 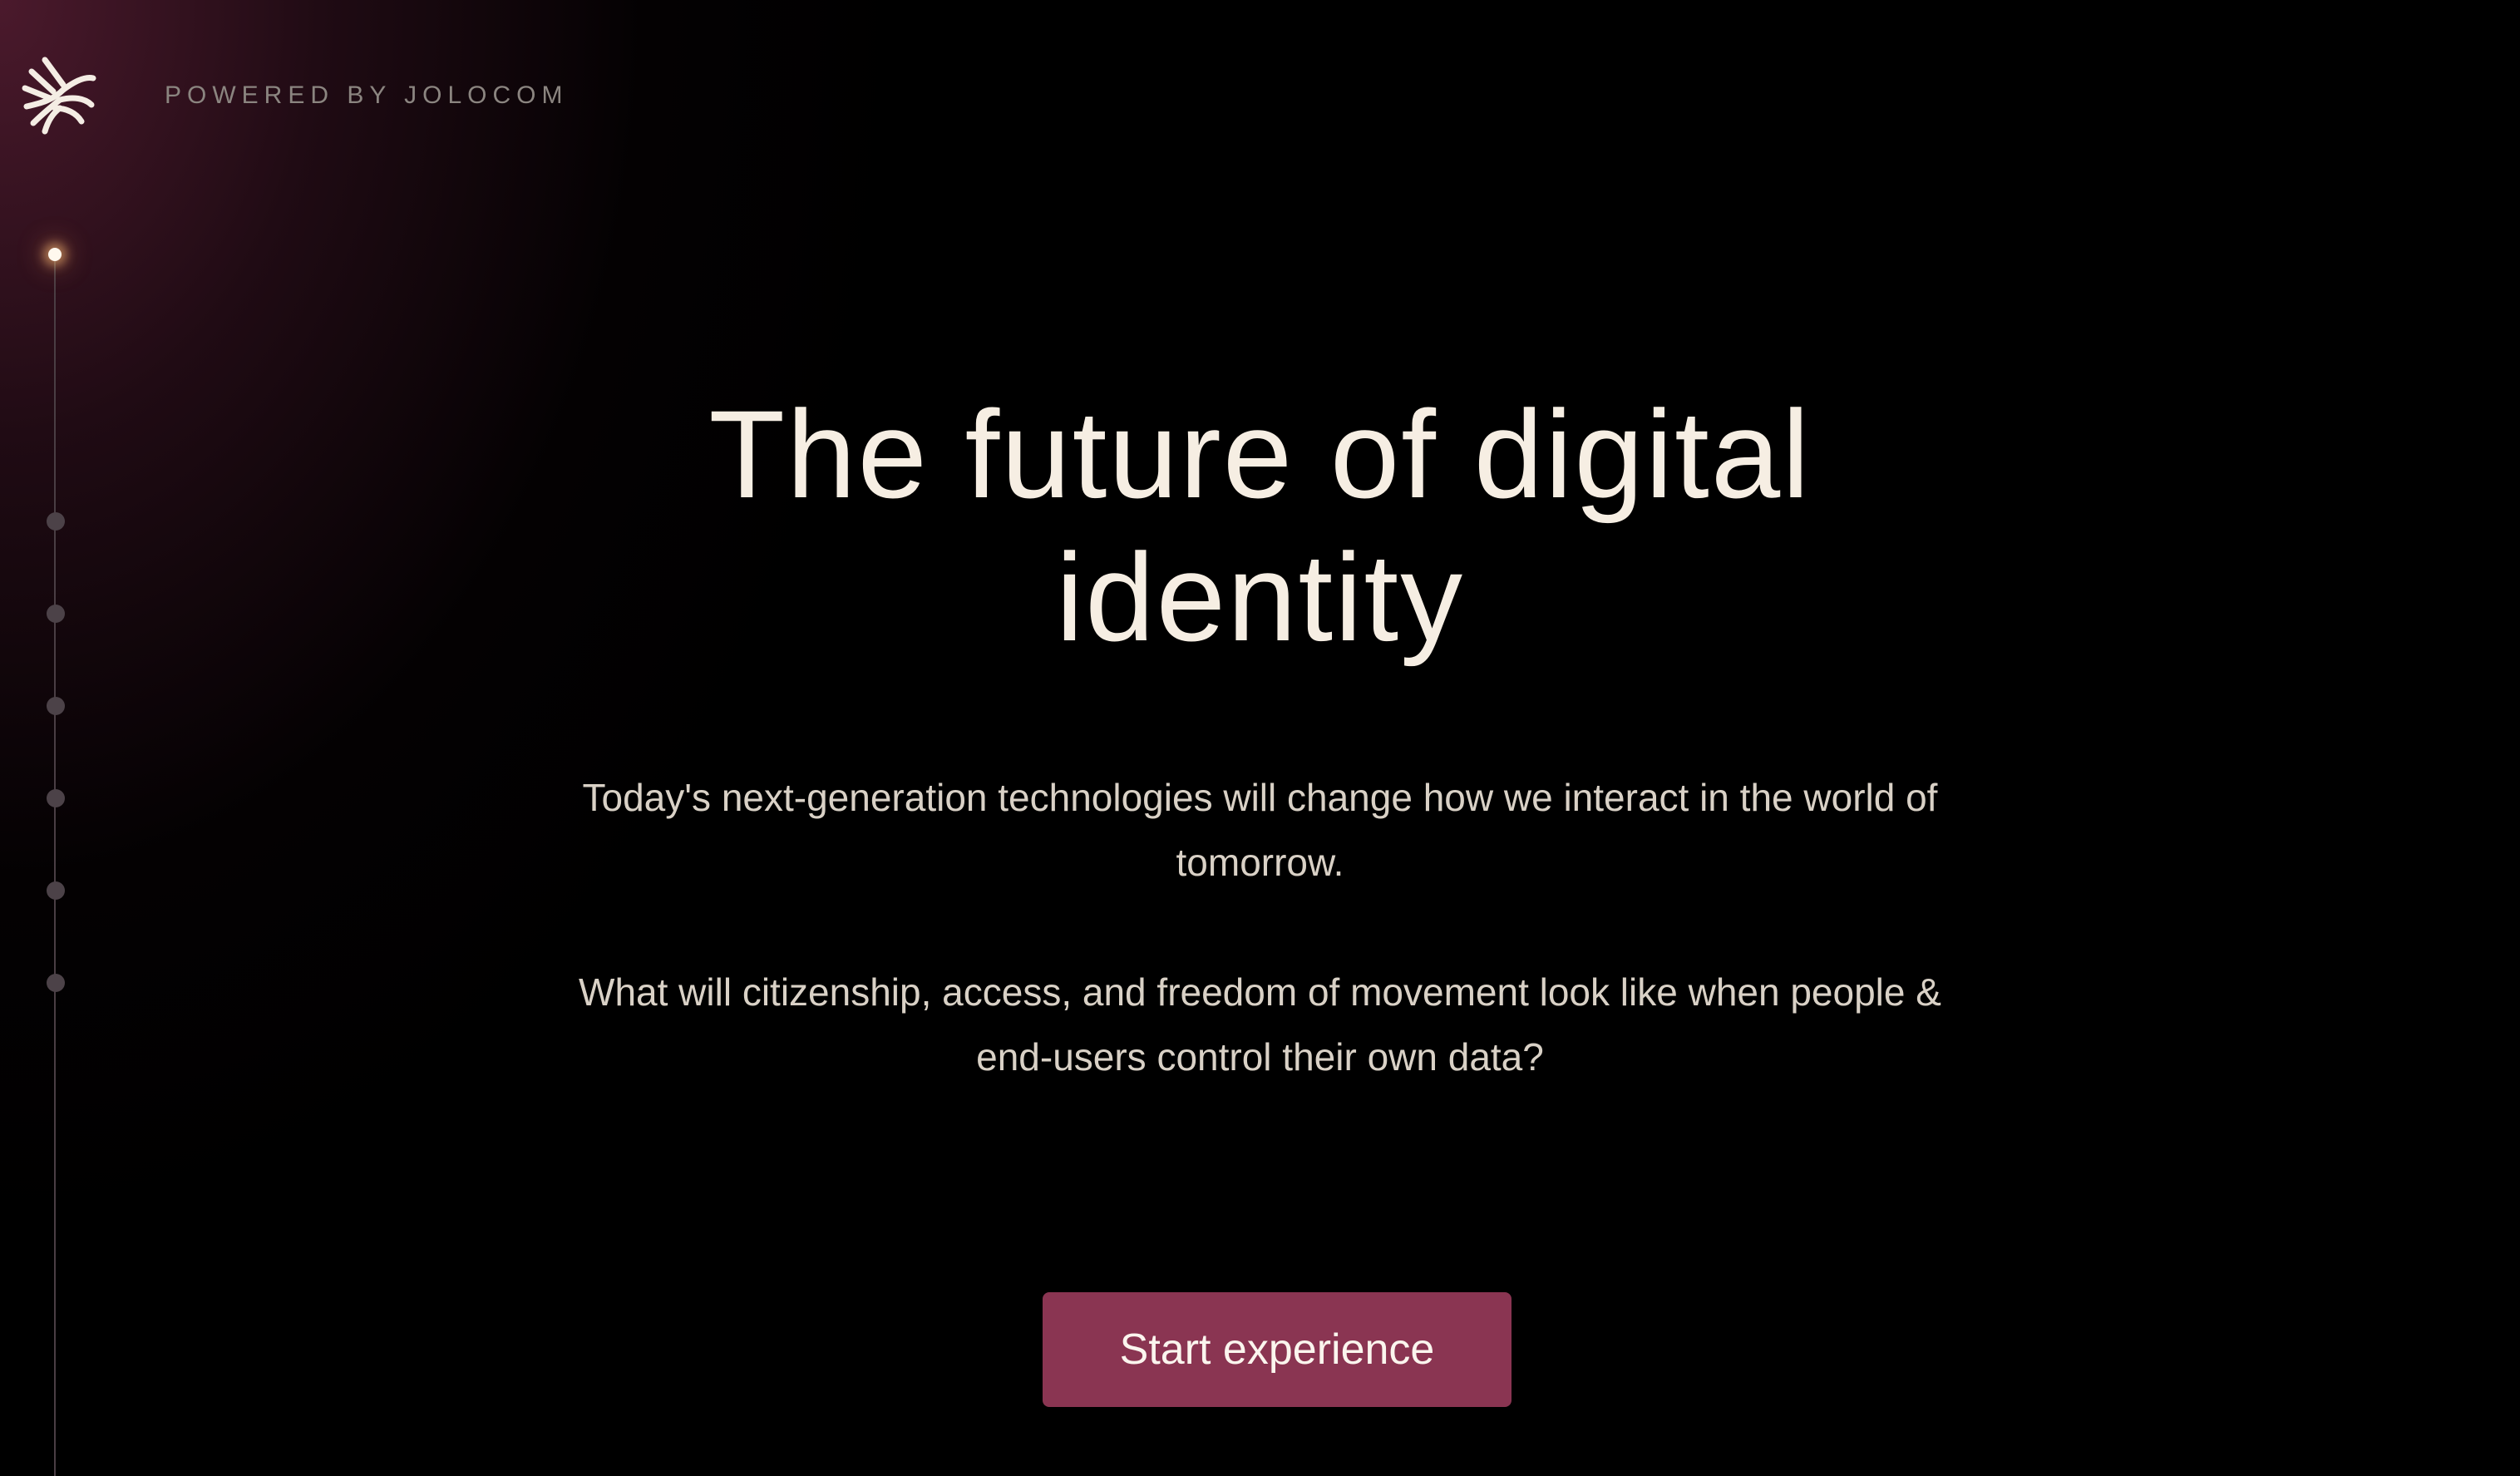 What do you see at coordinates (367, 95) in the screenshot?
I see `powered-by-label: POWERED BY JOLOCOM` at bounding box center [367, 95].